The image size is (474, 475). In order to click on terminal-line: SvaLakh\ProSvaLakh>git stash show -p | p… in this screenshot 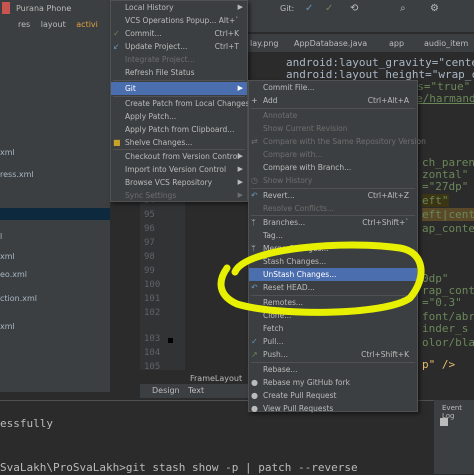, I will do `click(179, 467)`.